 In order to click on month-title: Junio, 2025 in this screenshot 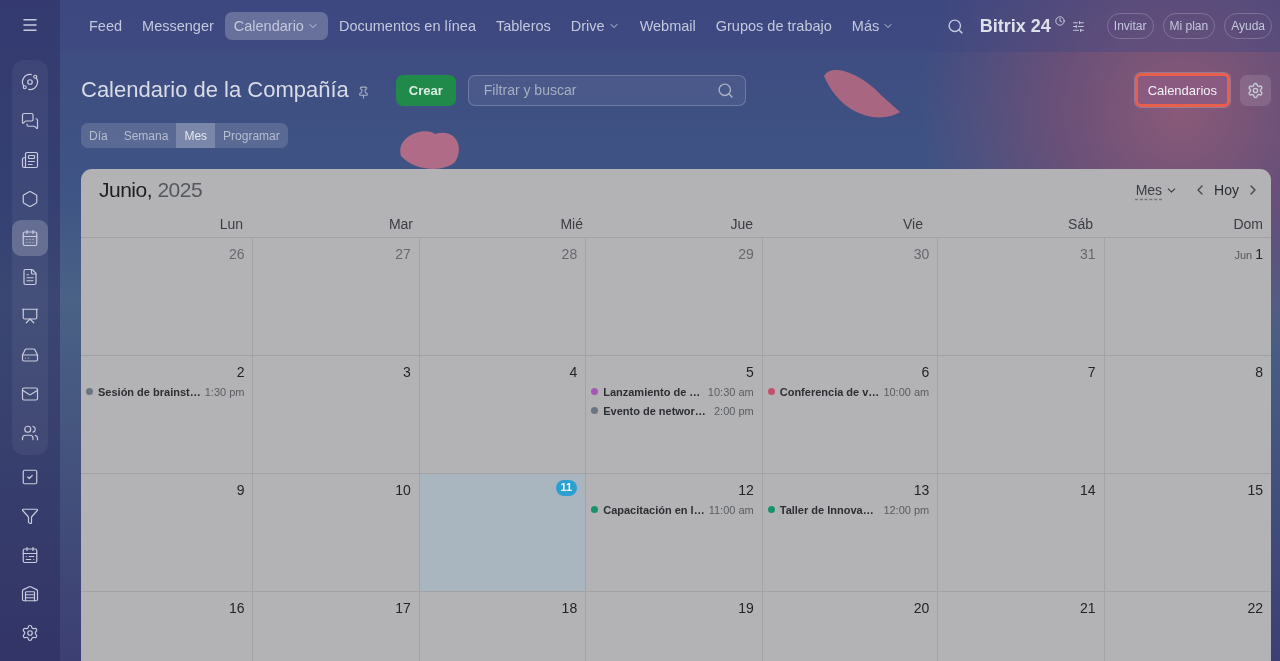, I will do `click(151, 190)`.